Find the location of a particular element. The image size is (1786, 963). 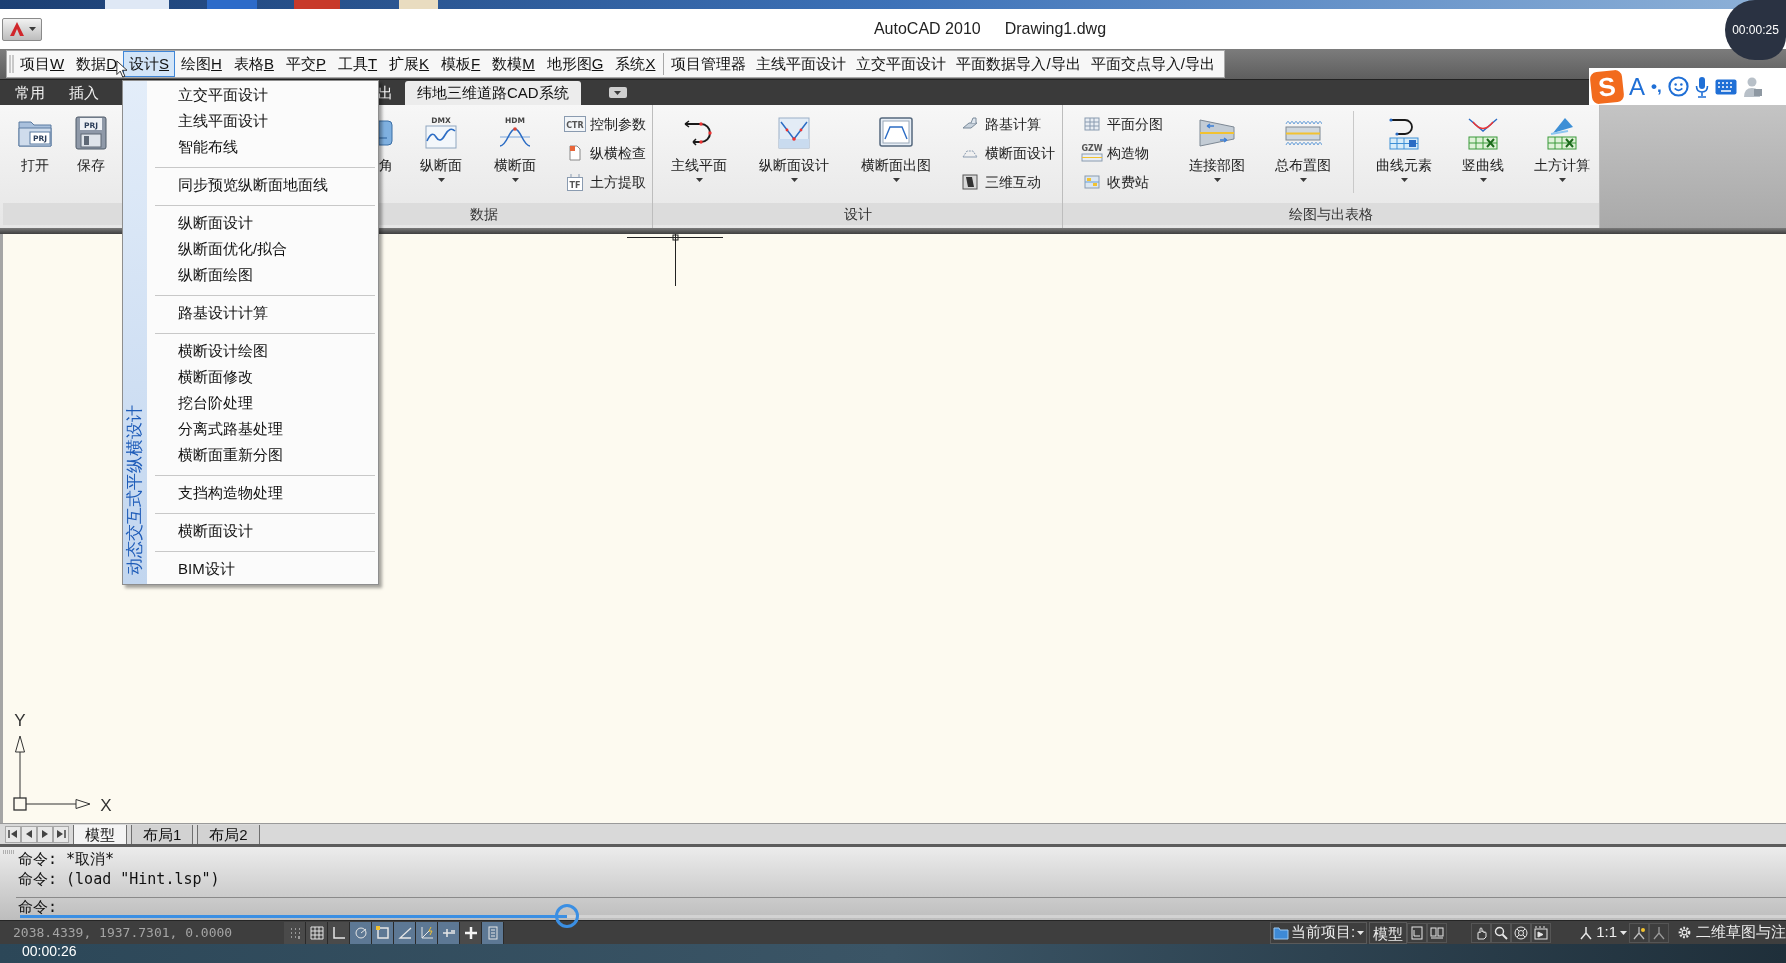

menu-item: 主线平面设计 is located at coordinates (266, 121).